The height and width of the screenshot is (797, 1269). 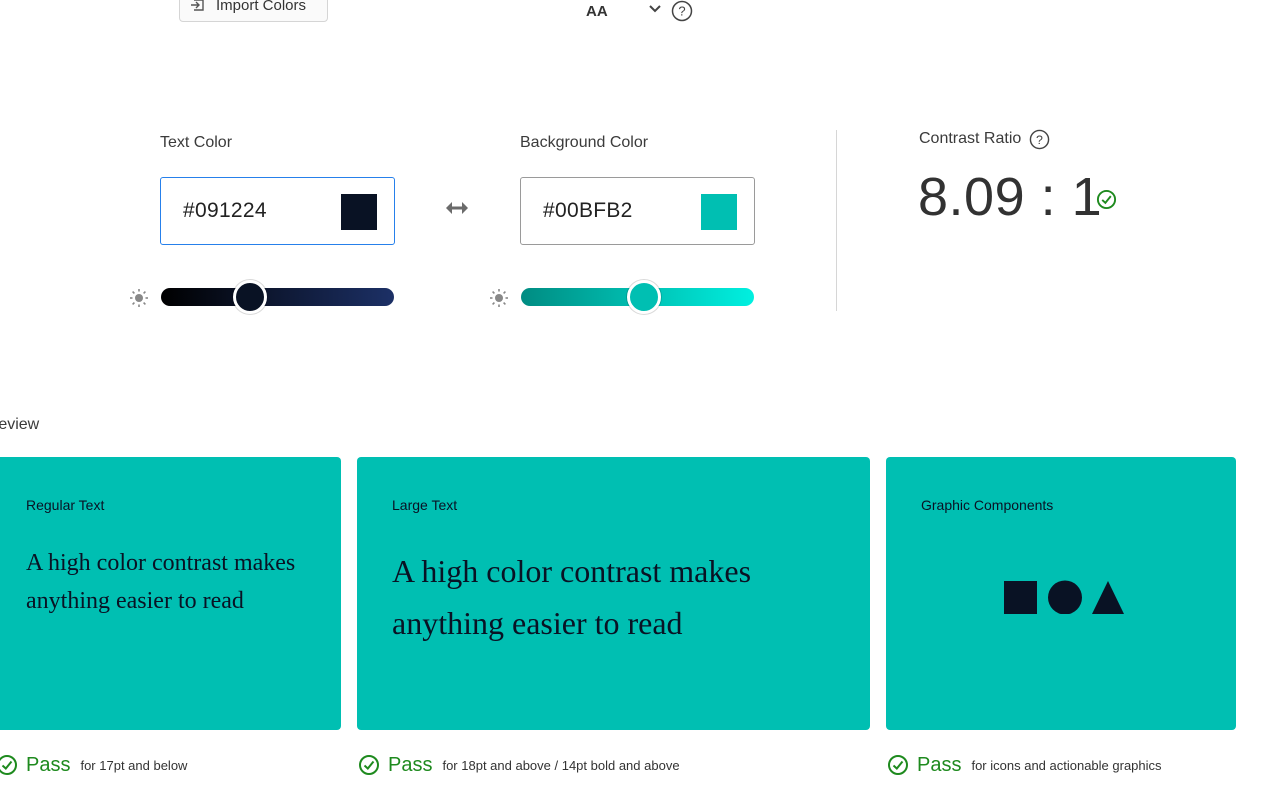 What do you see at coordinates (249, 297) in the screenshot?
I see `text-lightness-thumb` at bounding box center [249, 297].